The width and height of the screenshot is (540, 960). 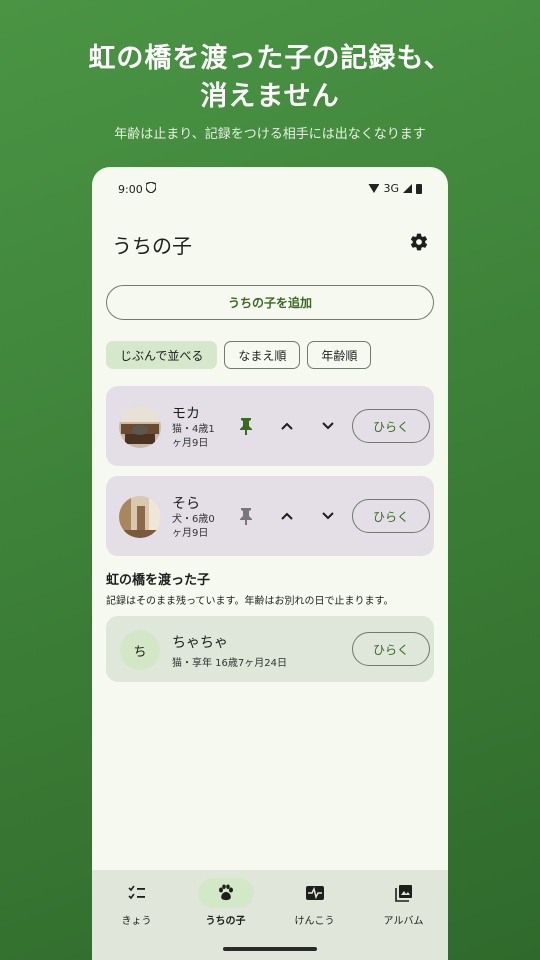 I want to click on pin-icon, so click(x=246, y=426).